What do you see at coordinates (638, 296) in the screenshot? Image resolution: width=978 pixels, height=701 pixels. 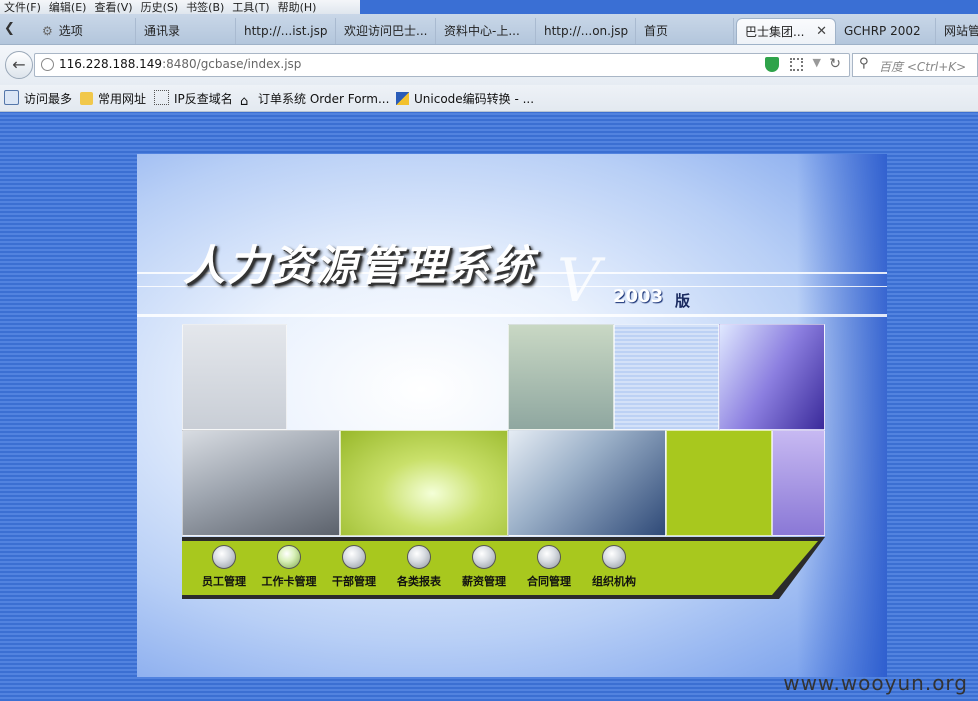 I see `version-number: 2003` at bounding box center [638, 296].